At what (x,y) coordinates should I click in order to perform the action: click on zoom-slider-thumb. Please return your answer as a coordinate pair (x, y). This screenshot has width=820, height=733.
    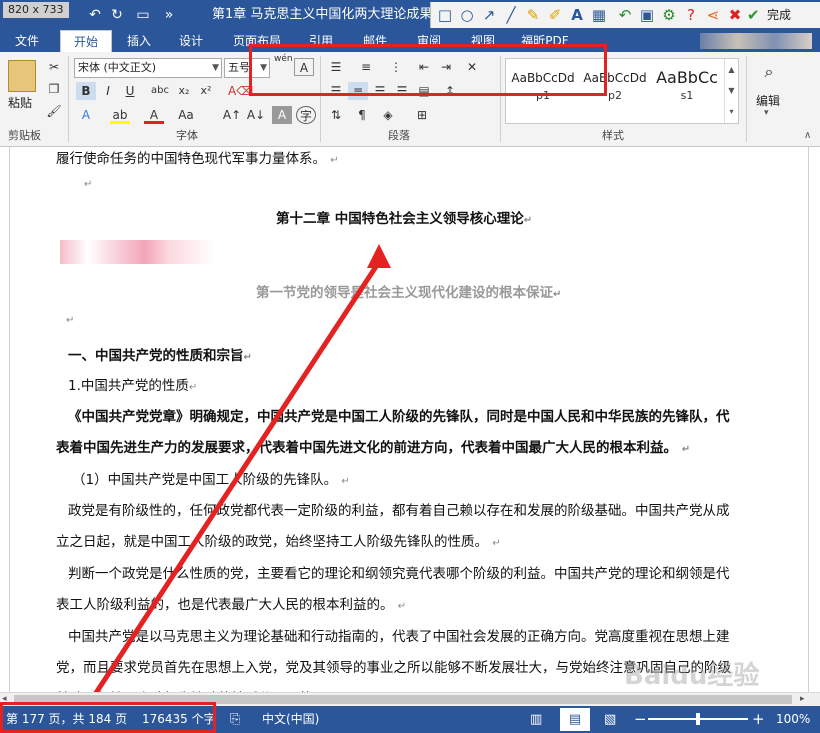
    Looking at the image, I should click on (698, 719).